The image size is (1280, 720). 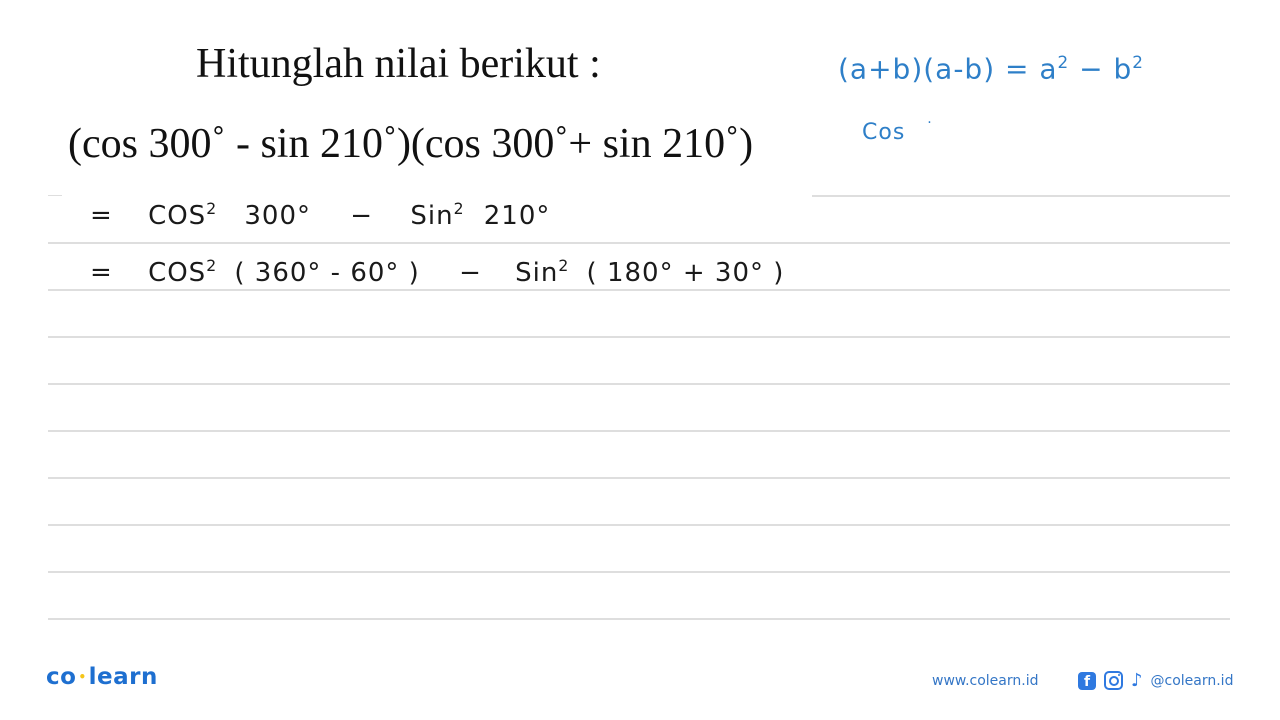 I want to click on colearn-logo: co • learn, so click(x=102, y=677).